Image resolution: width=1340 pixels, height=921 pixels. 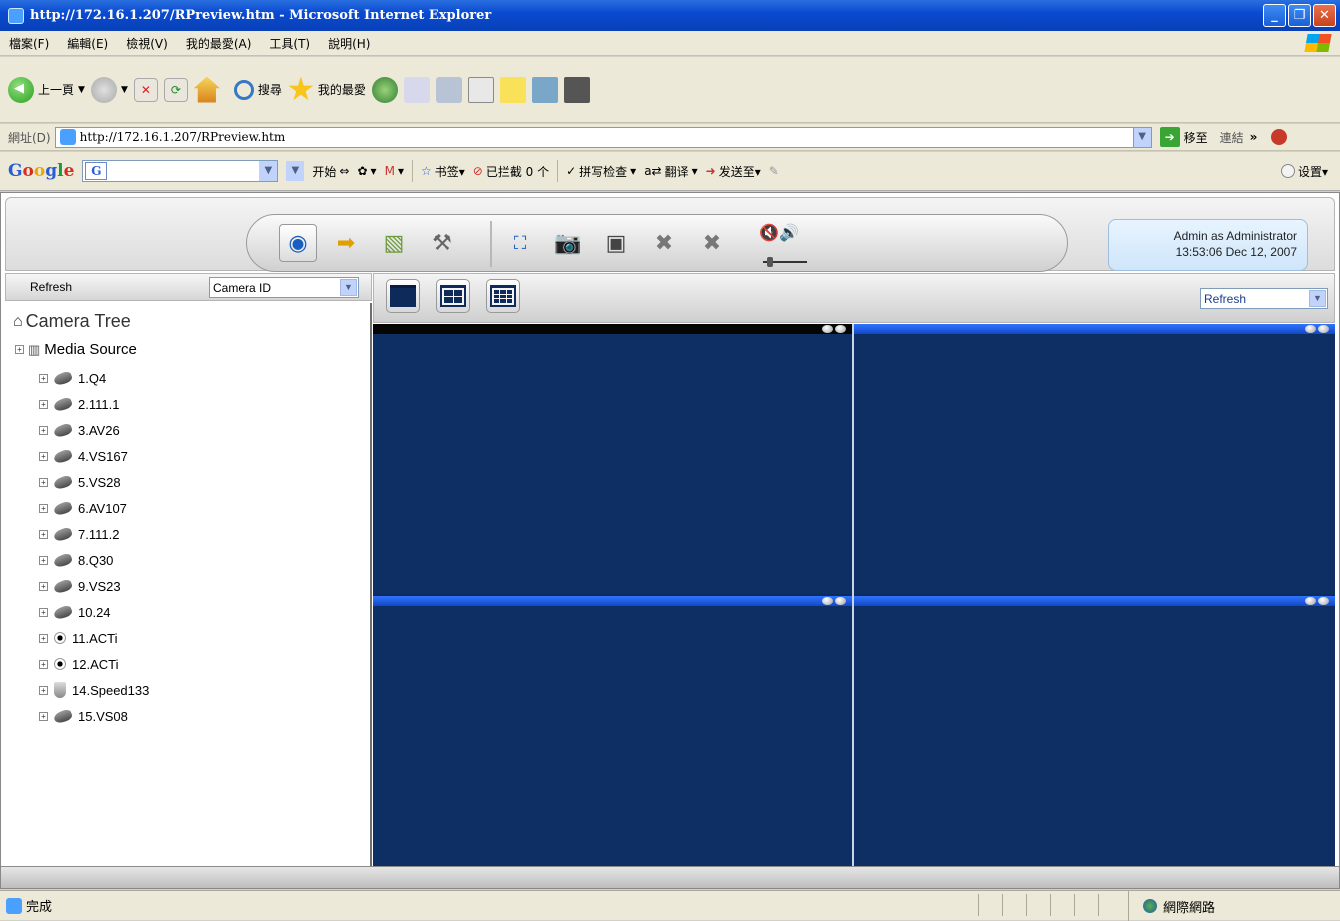 I want to click on tree-root: ⌂ Camera Tree, so click(x=72, y=321).